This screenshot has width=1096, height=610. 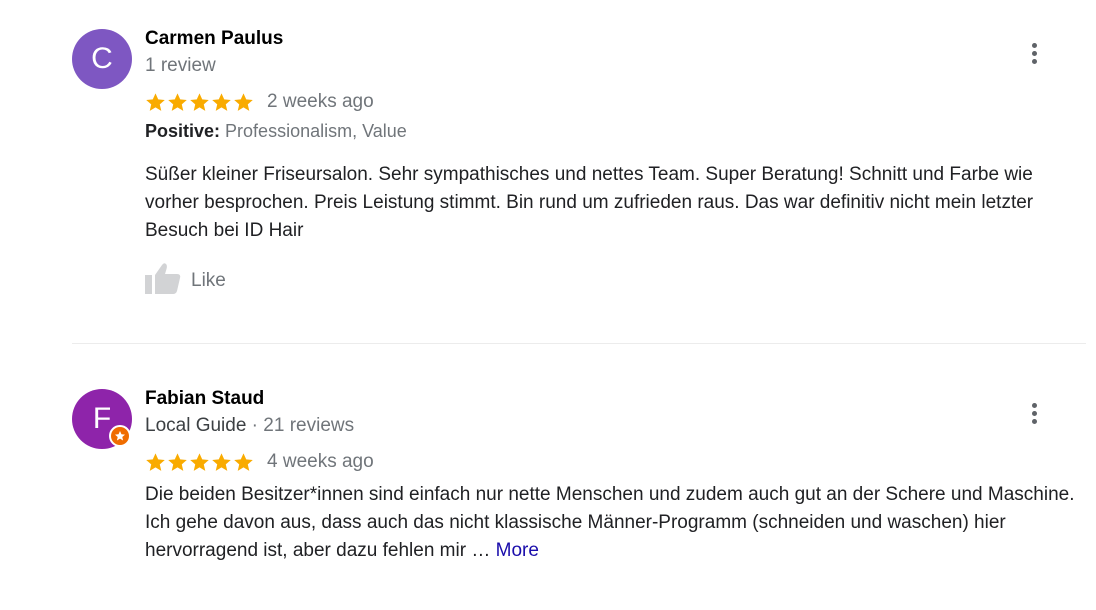 What do you see at coordinates (579, 343) in the screenshot?
I see `divider` at bounding box center [579, 343].